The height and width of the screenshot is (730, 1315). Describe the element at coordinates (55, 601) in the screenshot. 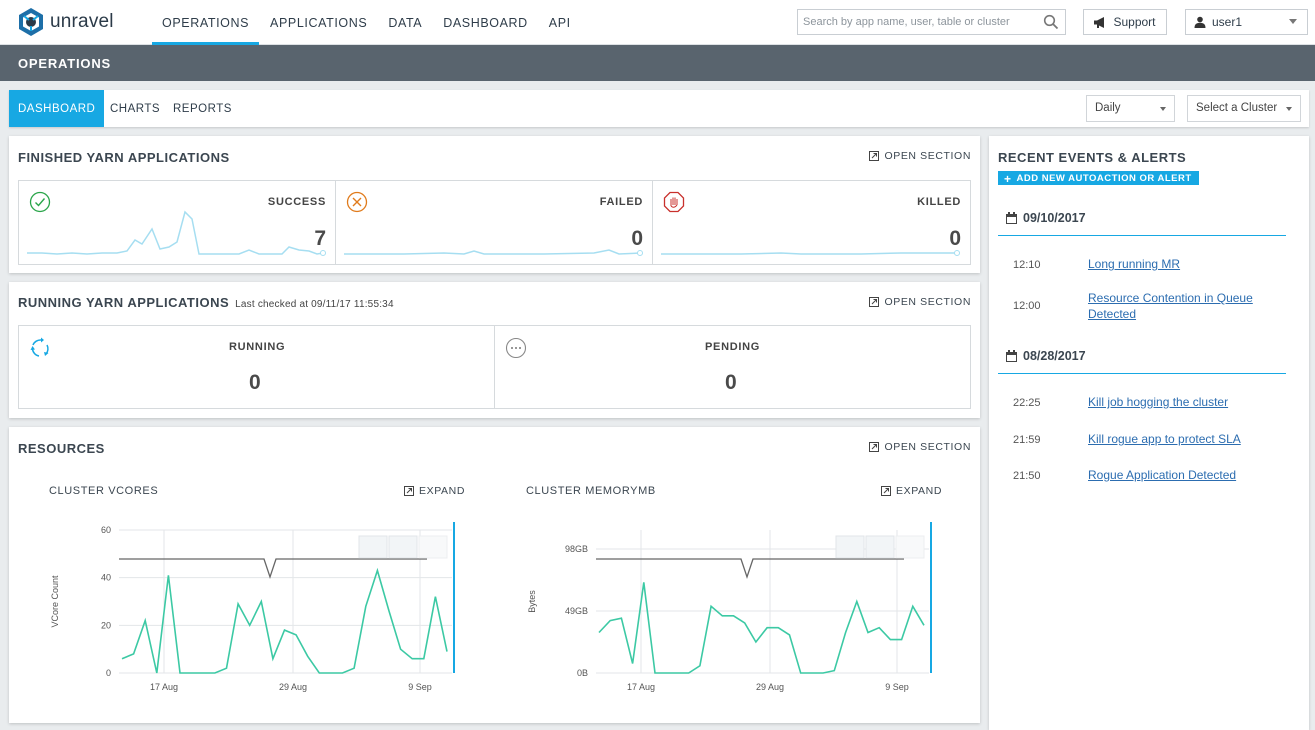

I see `y-axis-label: VCore Count` at that location.